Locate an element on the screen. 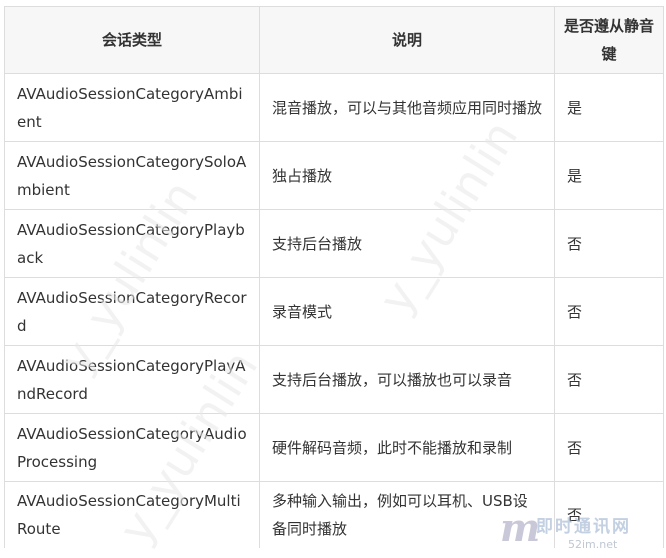 This screenshot has width=666, height=558. cell-description: 支持后台播放，可以播放也可以录音 is located at coordinates (407, 379).